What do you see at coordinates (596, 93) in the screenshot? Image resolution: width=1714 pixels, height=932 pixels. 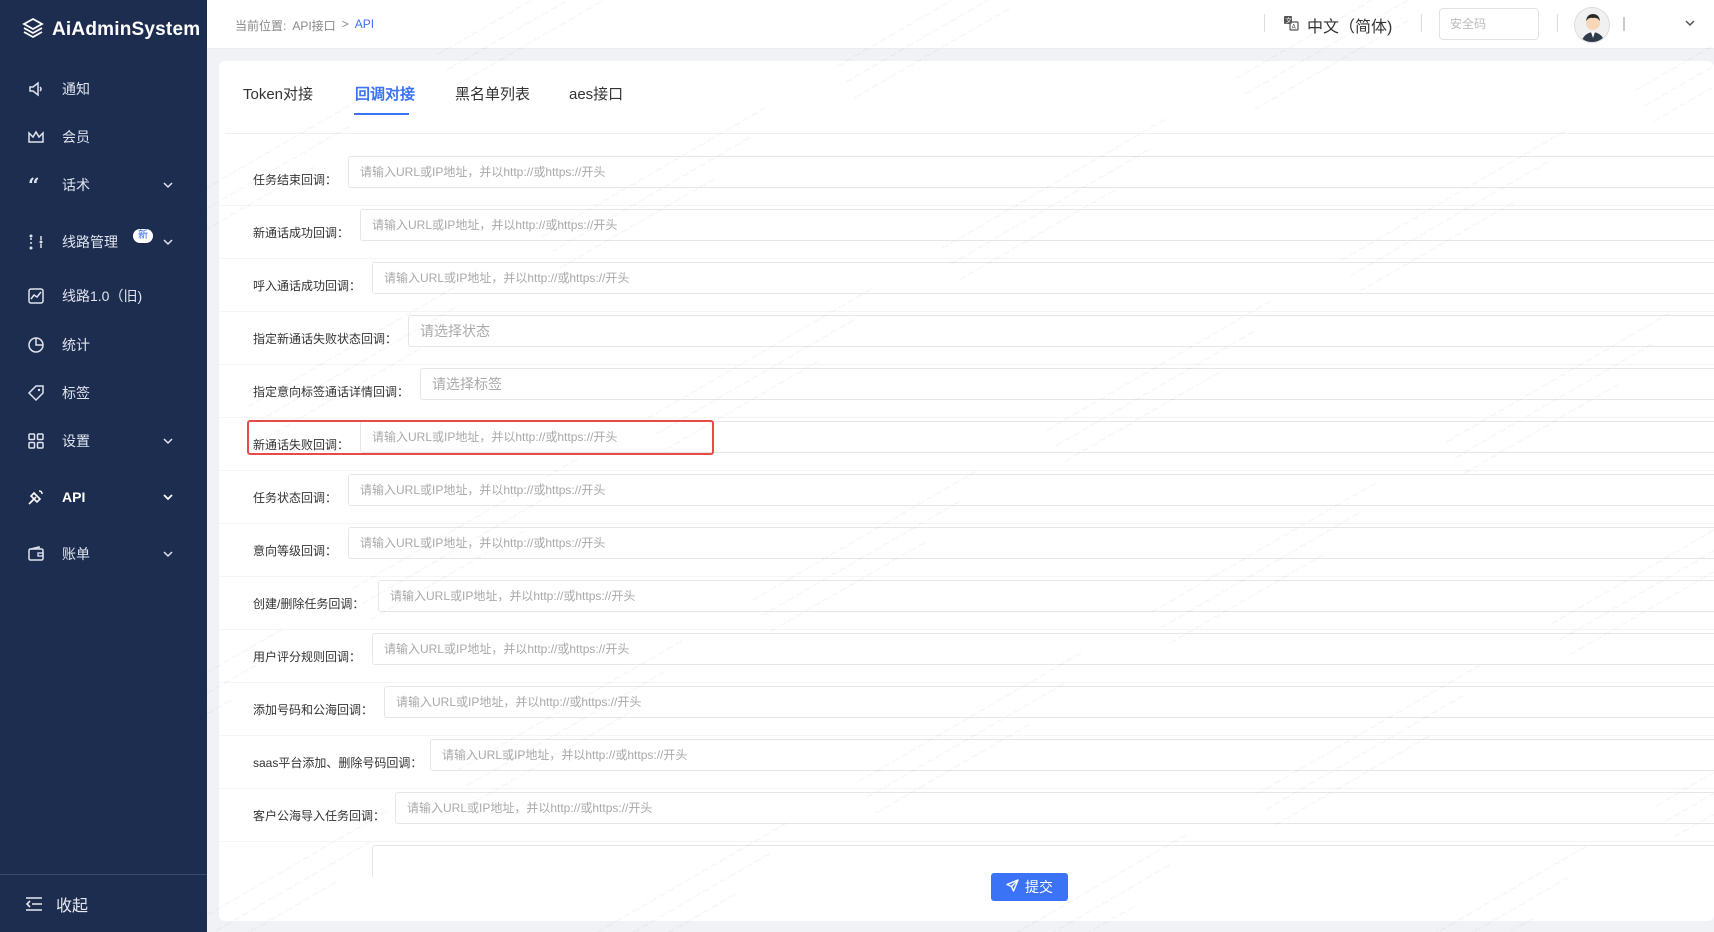 I see `tab-aes: aes接口` at bounding box center [596, 93].